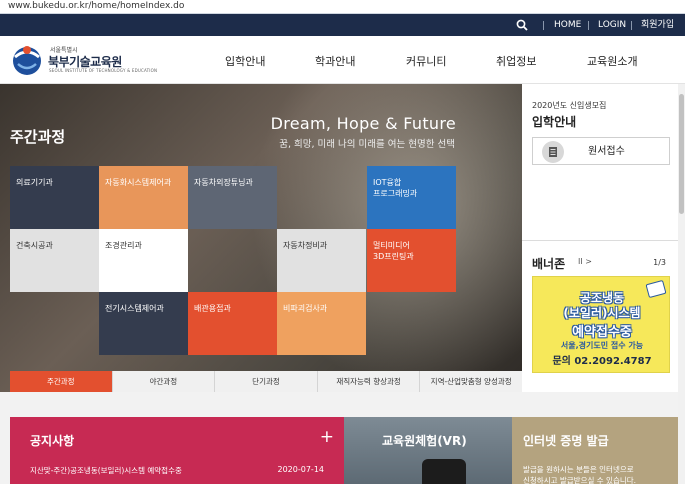  Describe the element at coordinates (566, 441) in the screenshot. I see `cert-title: 인터넷 증명 발급` at that location.